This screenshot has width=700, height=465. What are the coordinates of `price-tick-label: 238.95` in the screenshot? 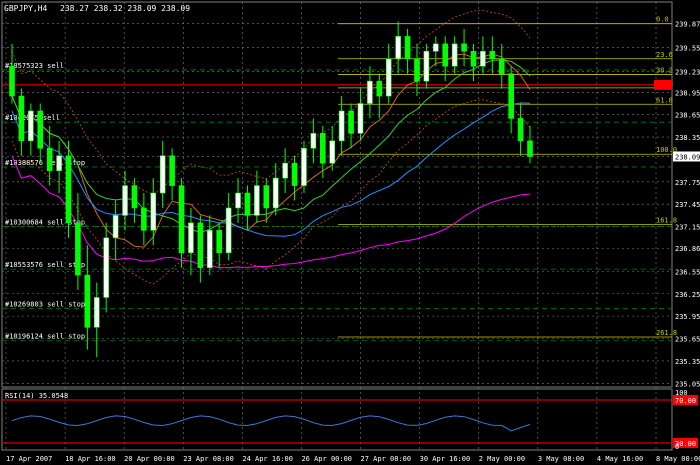 It's located at (687, 93).